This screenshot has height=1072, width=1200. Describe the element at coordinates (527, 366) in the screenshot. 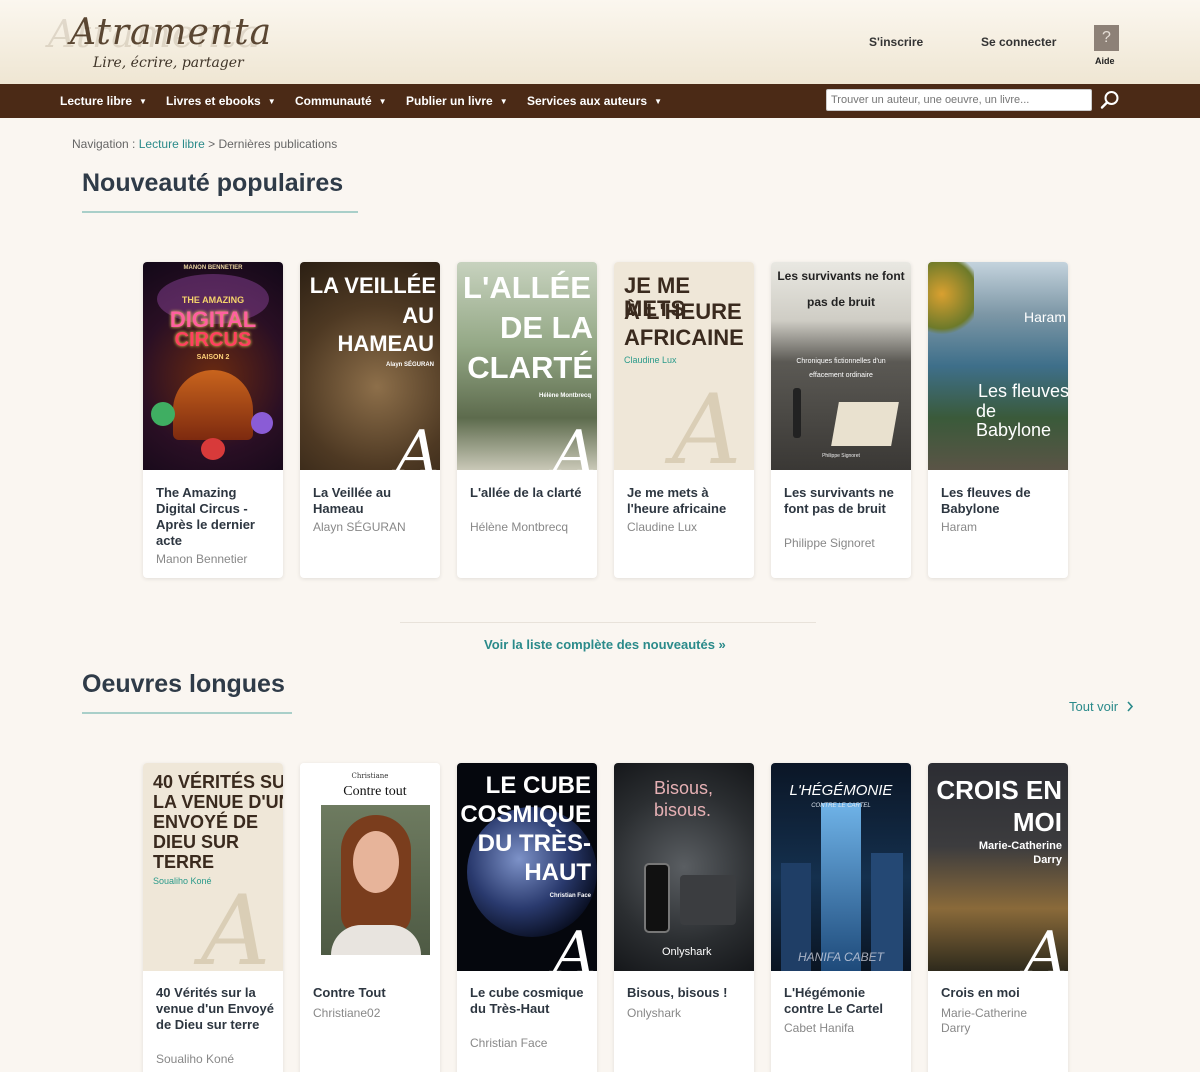

I see `book-cover: L'ALLÉE DE LA CLARTÉ Hélène Montbrecq A` at that location.